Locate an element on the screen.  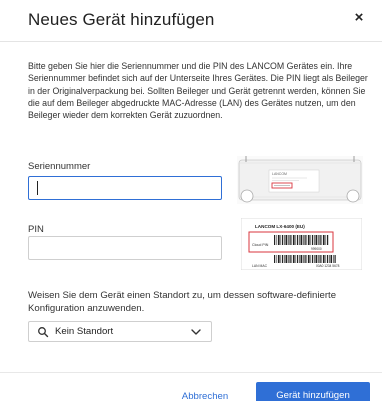
card-pin-value: 999000 is located at coordinates (316, 249).